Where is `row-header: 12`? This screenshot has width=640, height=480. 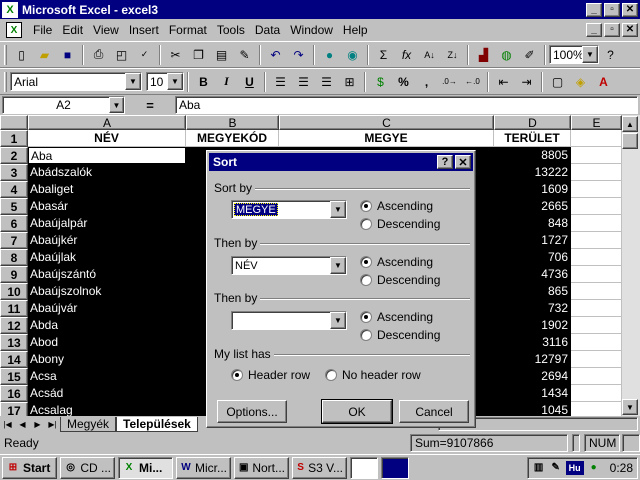
row-header: 12 is located at coordinates (14, 325).